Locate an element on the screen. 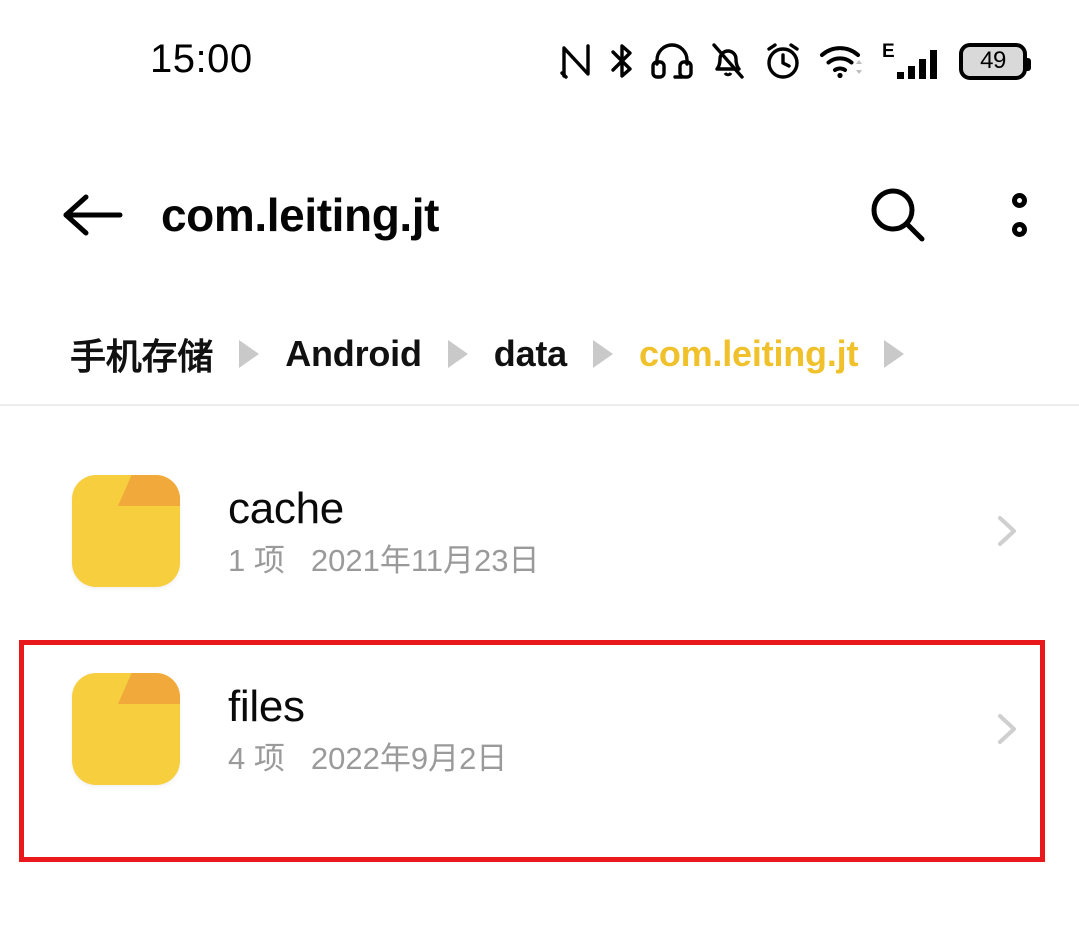  breadcrumb-item-current: com.leiting.jt is located at coordinates (748, 354).